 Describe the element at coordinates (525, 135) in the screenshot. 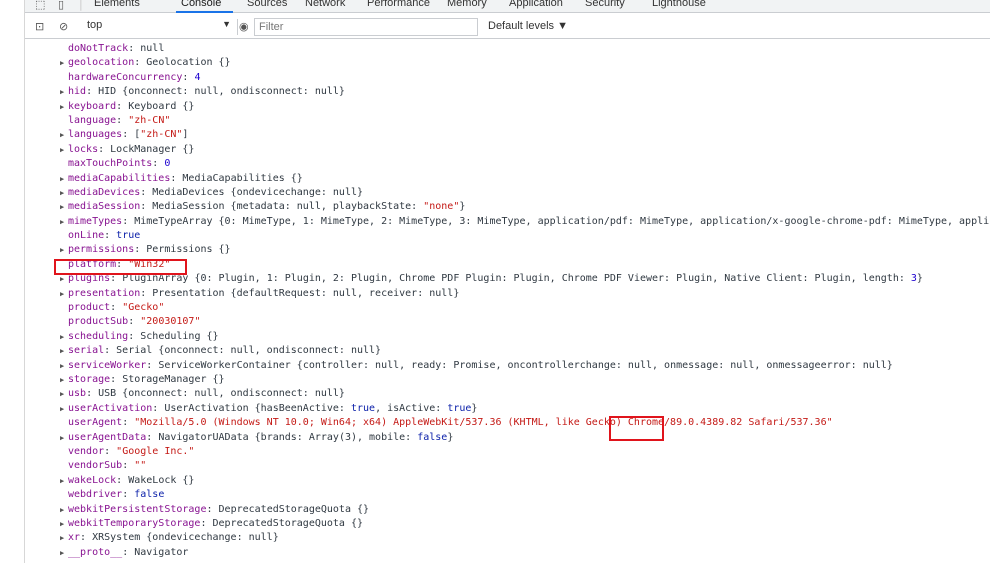

I see `console-property-row: ▶ languages: ["zh-CN"]` at that location.